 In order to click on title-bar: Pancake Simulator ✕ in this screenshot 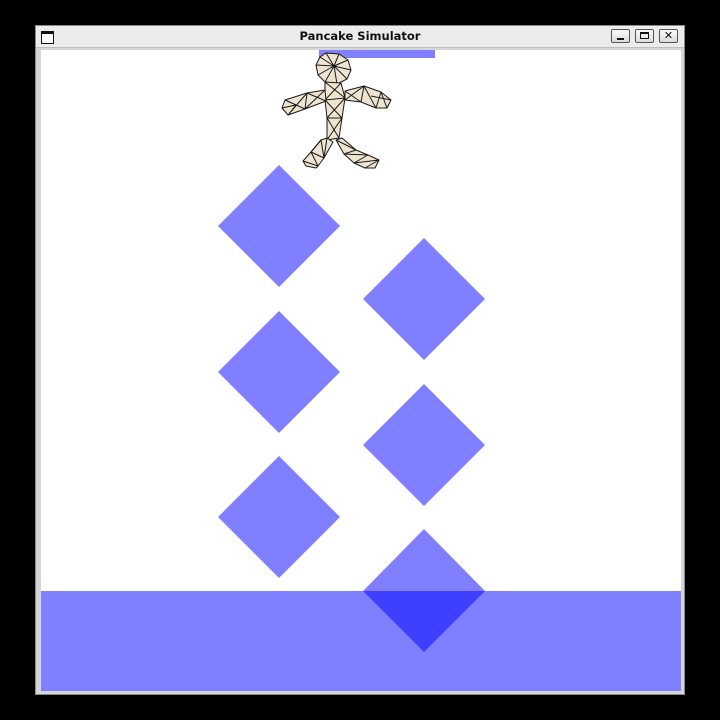, I will do `click(360, 37)`.